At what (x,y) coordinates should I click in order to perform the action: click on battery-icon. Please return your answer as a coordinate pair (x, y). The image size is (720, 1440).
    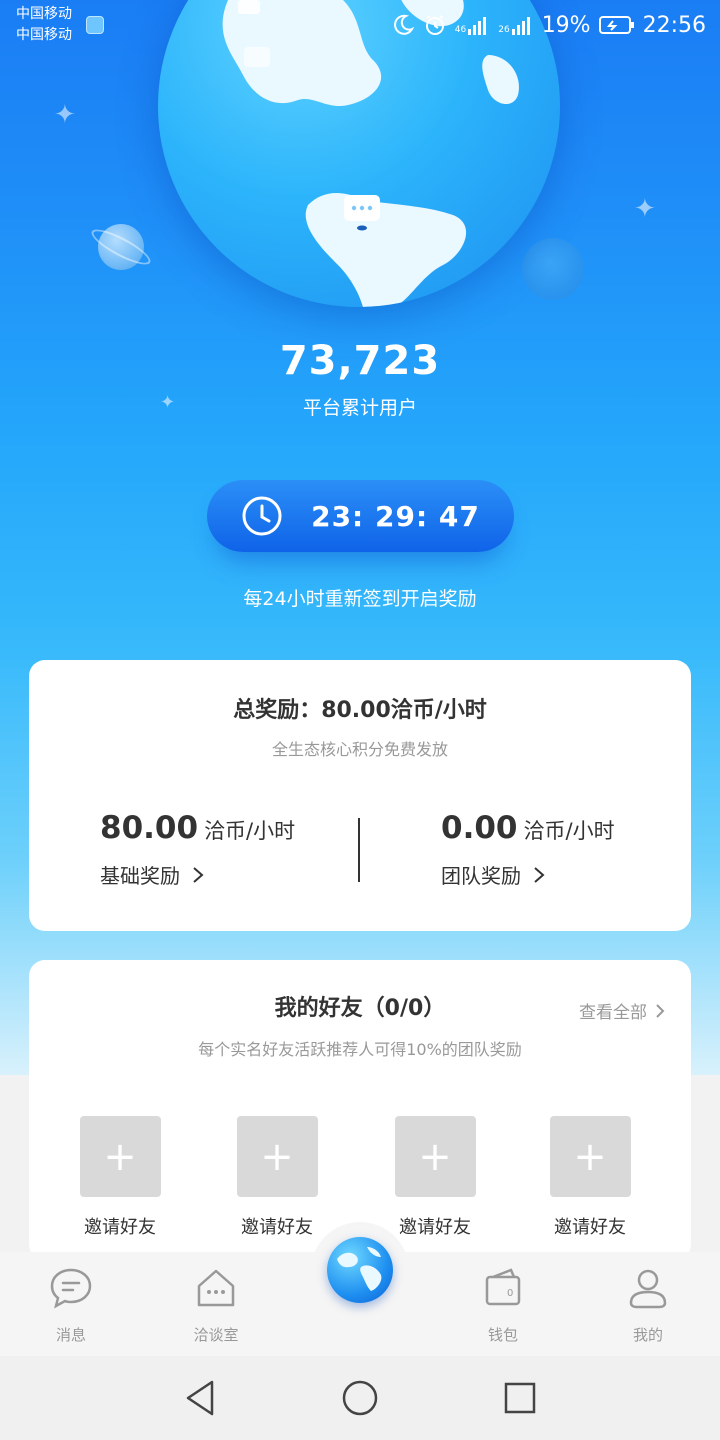
    Looking at the image, I should click on (616, 25).